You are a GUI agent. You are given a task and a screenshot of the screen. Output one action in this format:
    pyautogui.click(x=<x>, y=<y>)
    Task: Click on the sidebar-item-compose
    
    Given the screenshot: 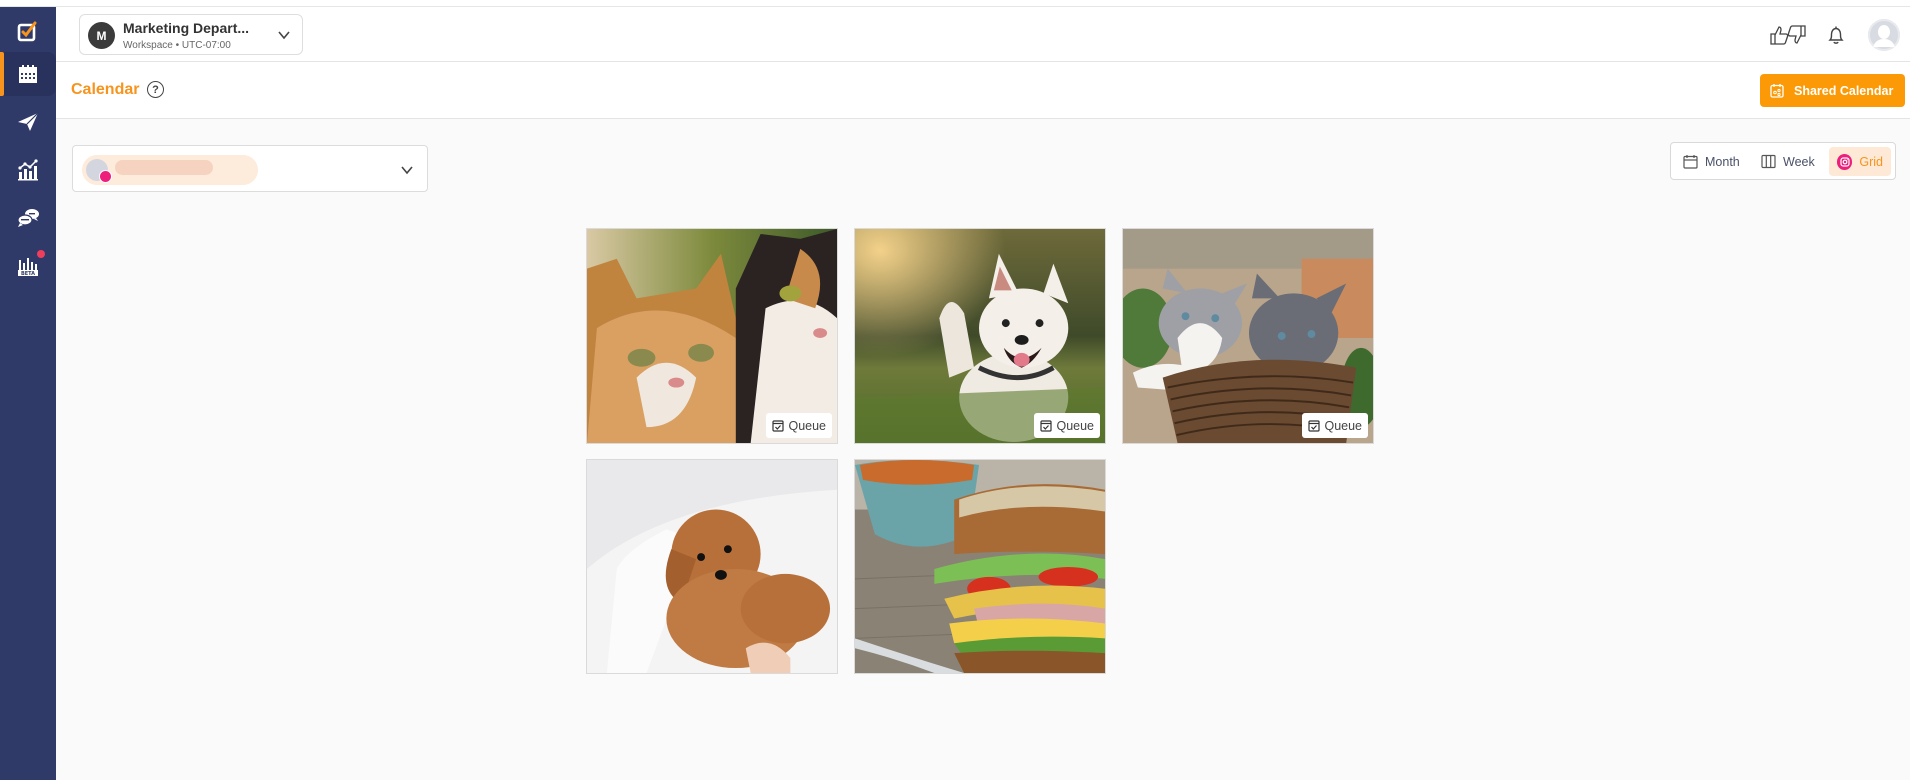 What is the action you would take?
    pyautogui.click(x=28, y=31)
    